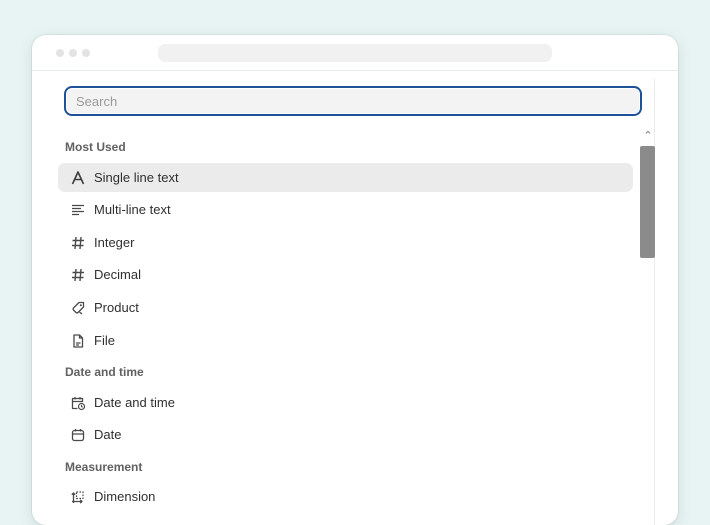 The image size is (710, 525). I want to click on list-item-label: Date and time, so click(134, 402).